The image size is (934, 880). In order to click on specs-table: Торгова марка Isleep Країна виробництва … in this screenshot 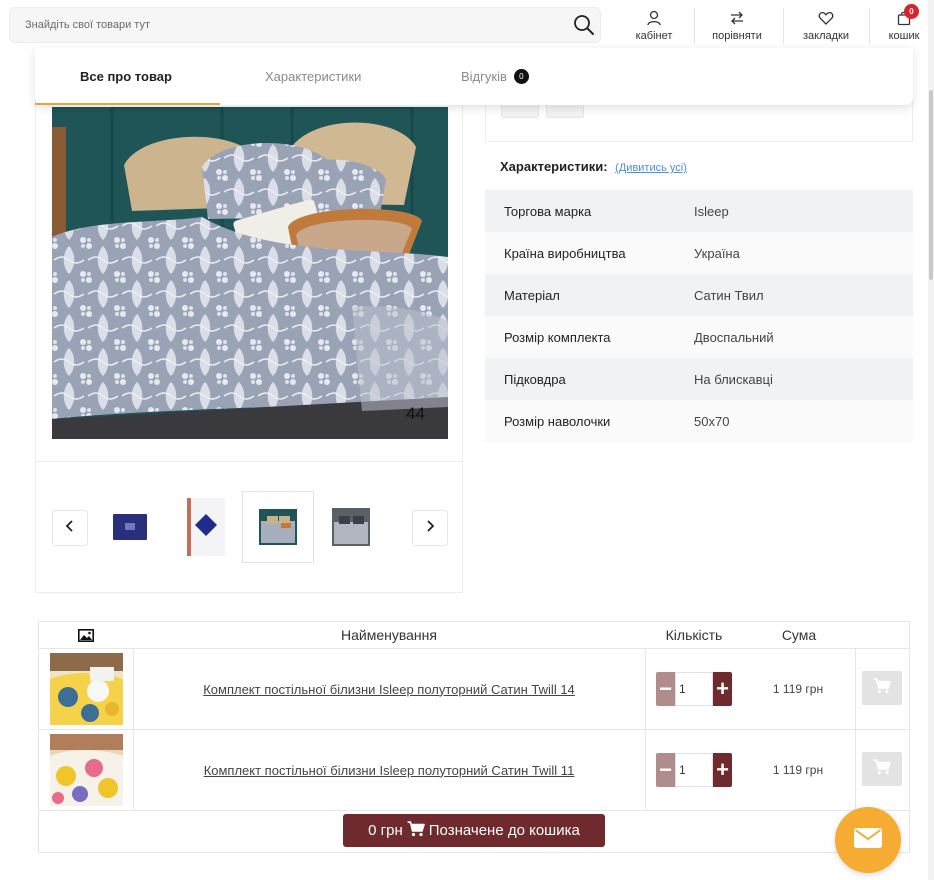, I will do `click(699, 316)`.